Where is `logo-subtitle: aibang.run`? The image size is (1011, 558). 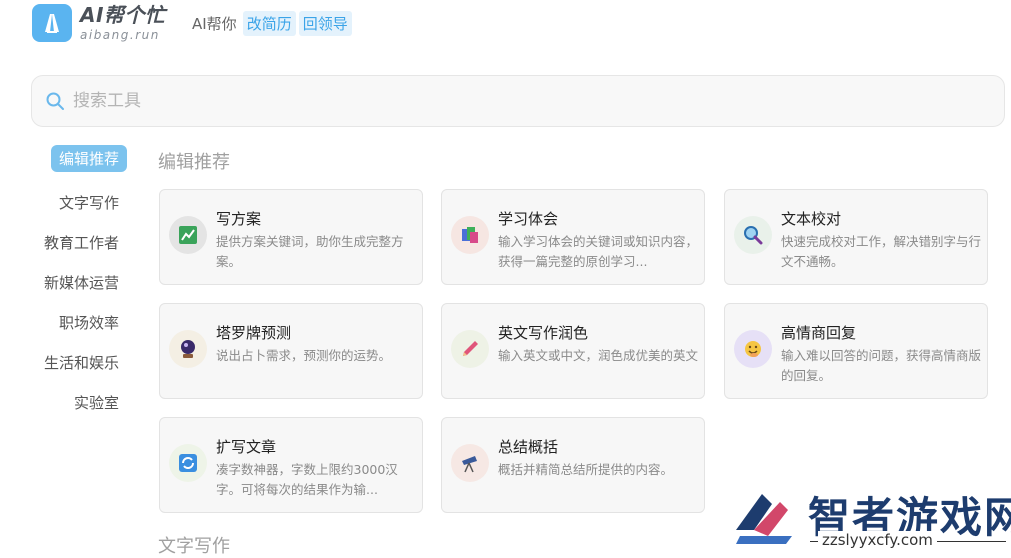 logo-subtitle: aibang.run is located at coordinates (120, 35).